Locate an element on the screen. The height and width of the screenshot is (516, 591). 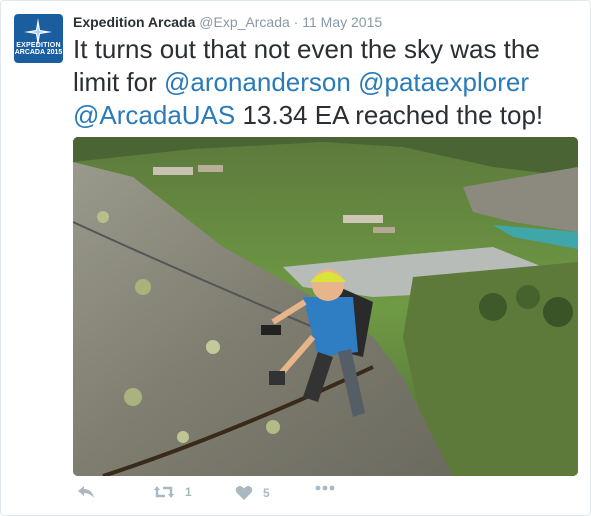
mention-link: @ArcadaUAS is located at coordinates (154, 115).